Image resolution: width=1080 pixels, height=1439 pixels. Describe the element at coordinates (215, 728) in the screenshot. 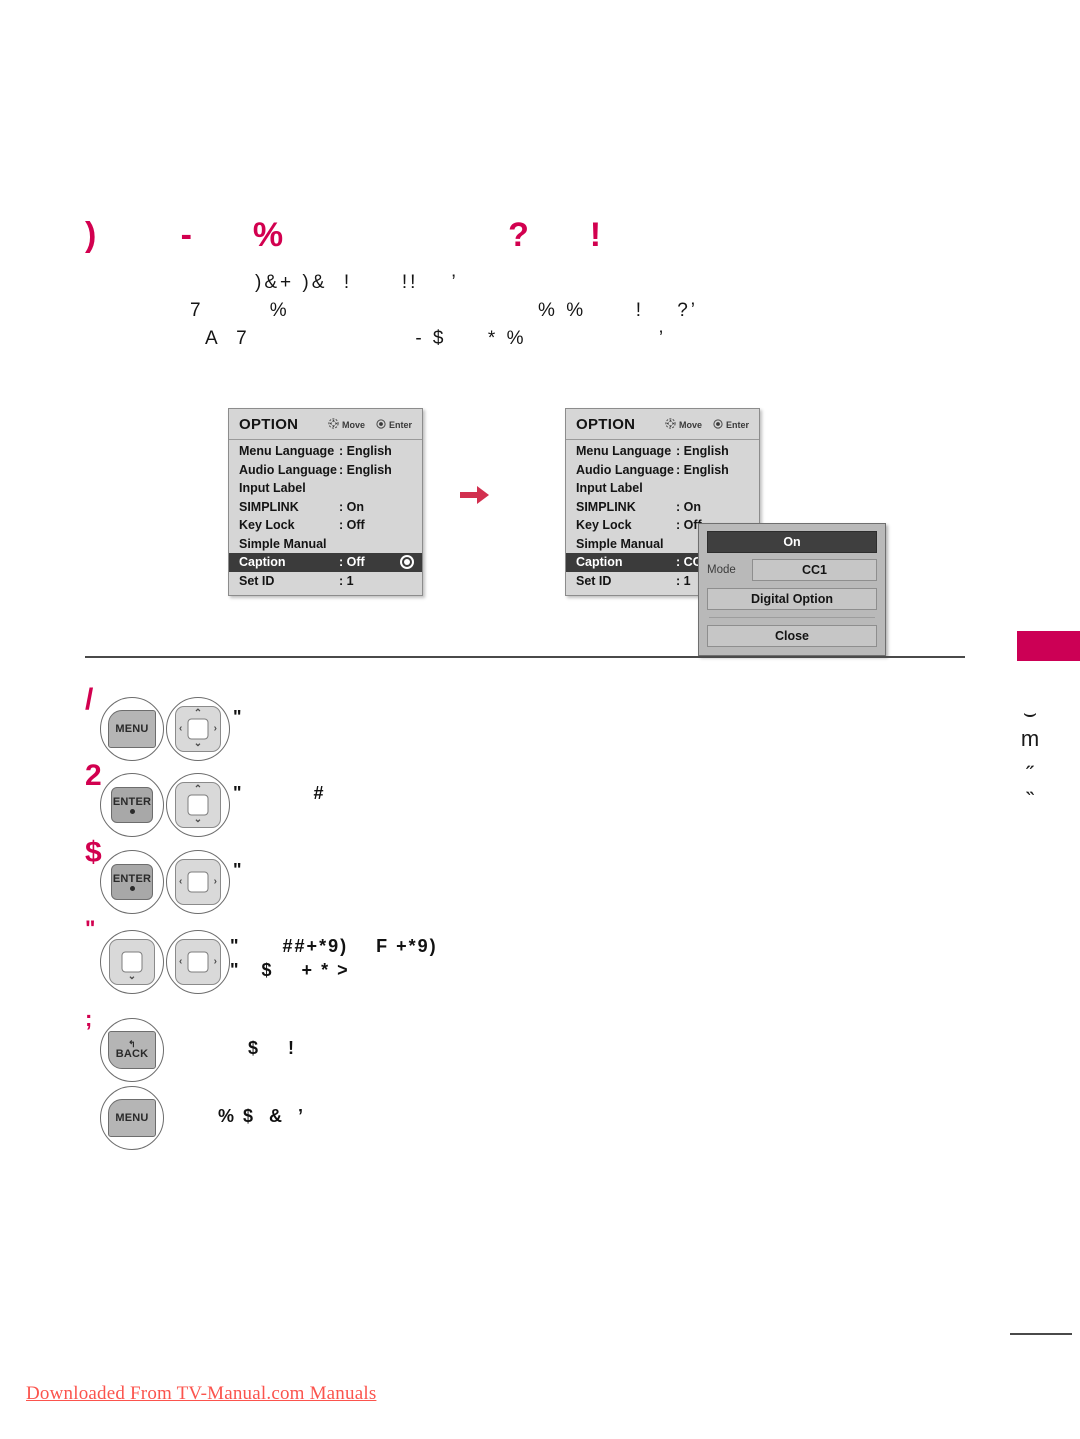

I see `dpad-right-arrow-icon: ›` at that location.